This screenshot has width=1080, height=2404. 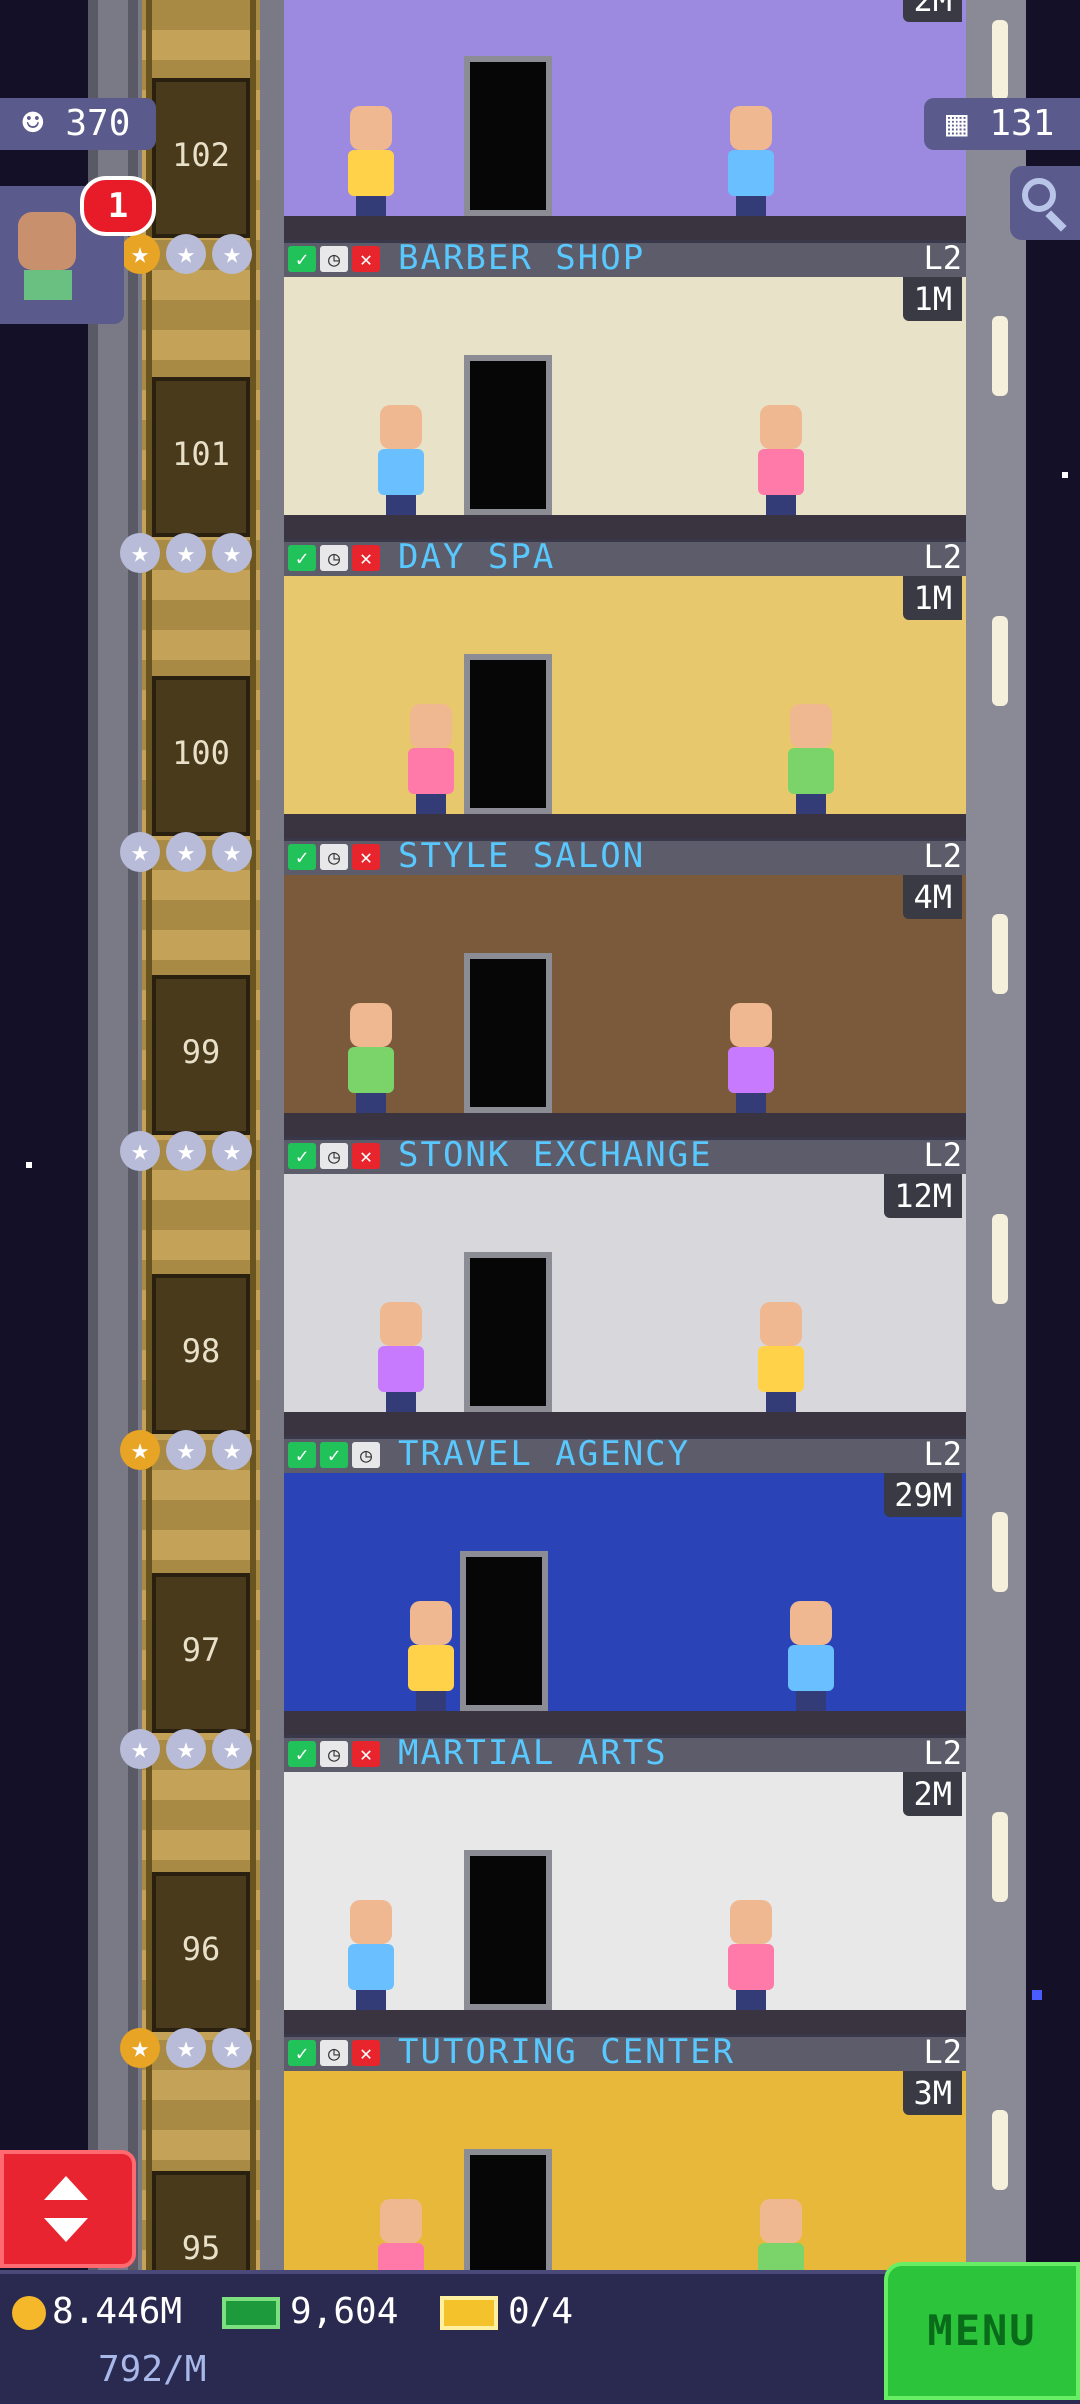 What do you see at coordinates (932, 1794) in the screenshot?
I see `floor-income: 2M` at bounding box center [932, 1794].